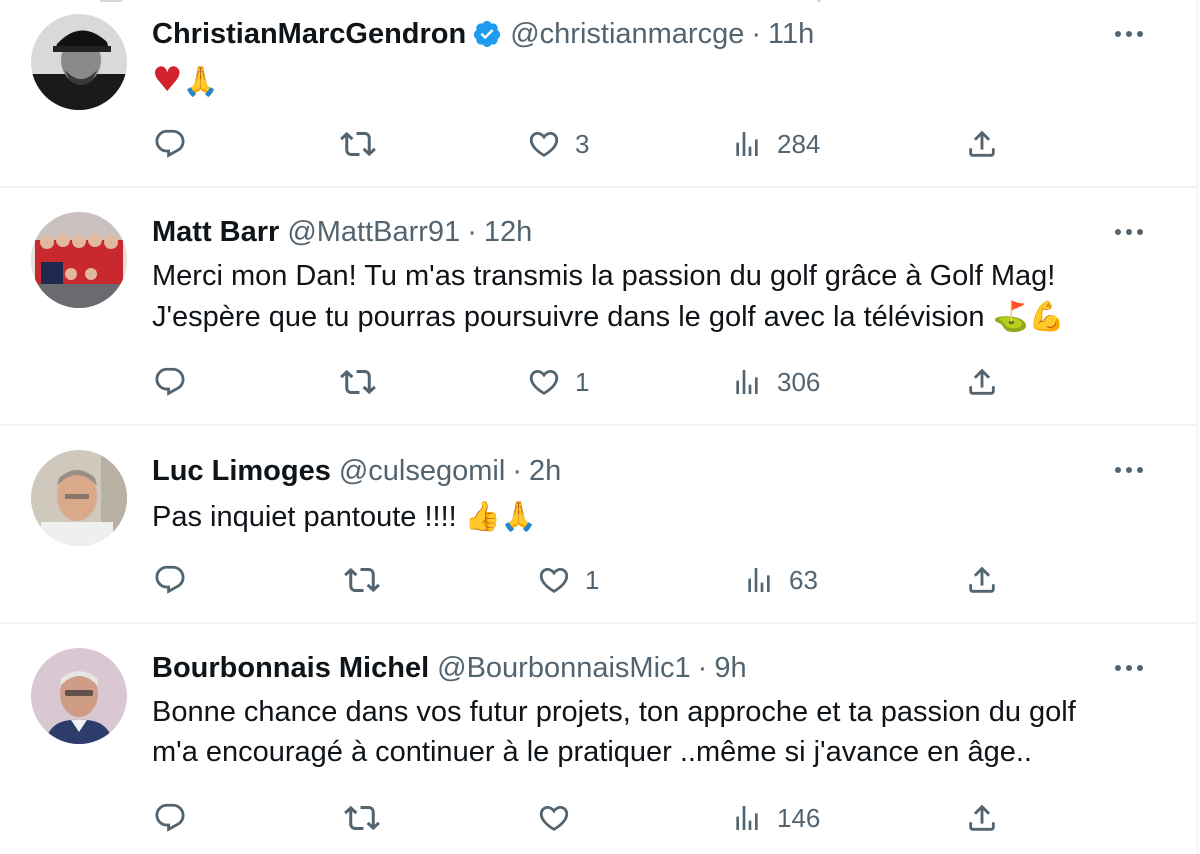 This screenshot has height=854, width=1200. Describe the element at coordinates (167, 80) in the screenshot. I see `heart-emoji: ♥` at that location.